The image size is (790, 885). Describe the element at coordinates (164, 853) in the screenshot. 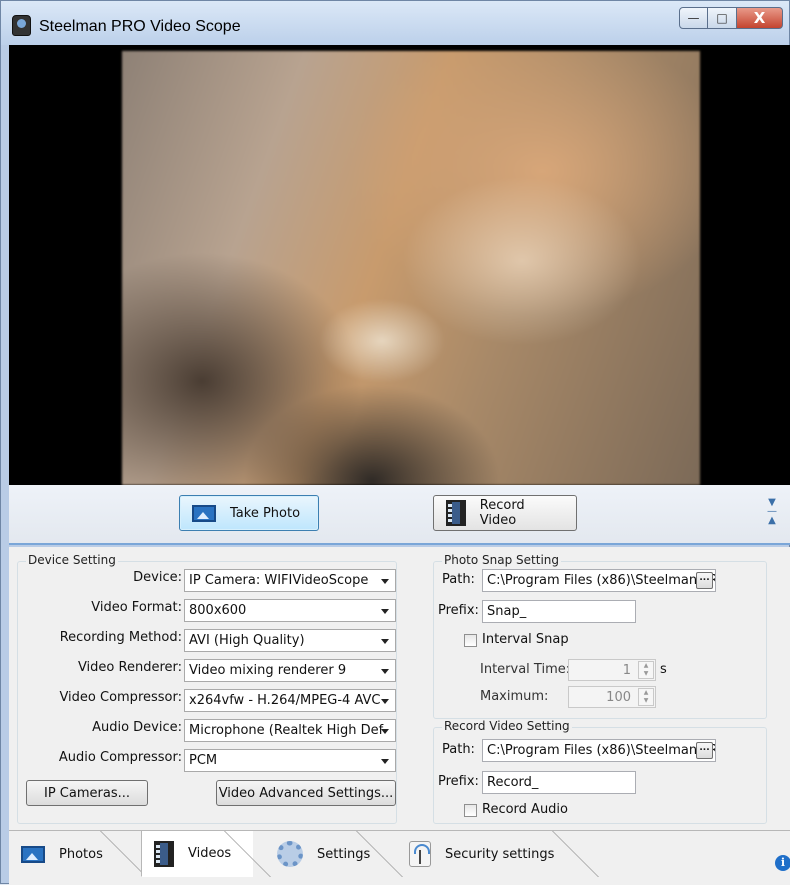

I see `videos-icon` at that location.